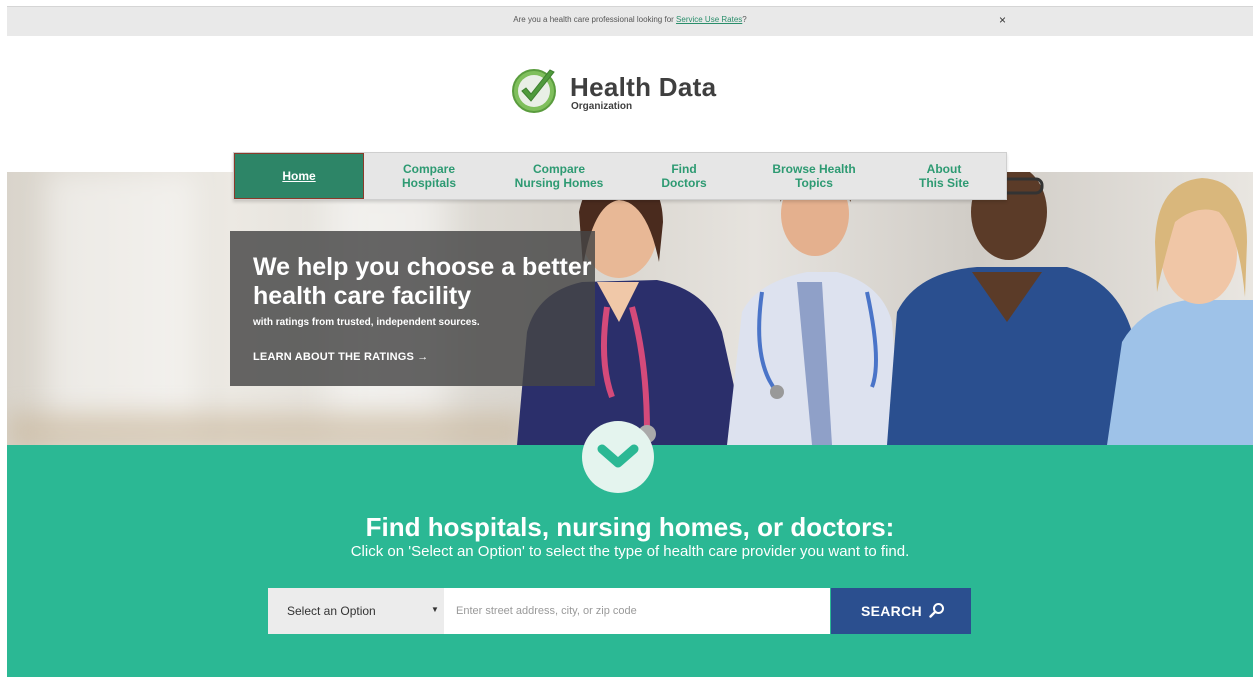  I want to click on nav-compare-nursing-homes: Compare Nursing Homes, so click(559, 176).